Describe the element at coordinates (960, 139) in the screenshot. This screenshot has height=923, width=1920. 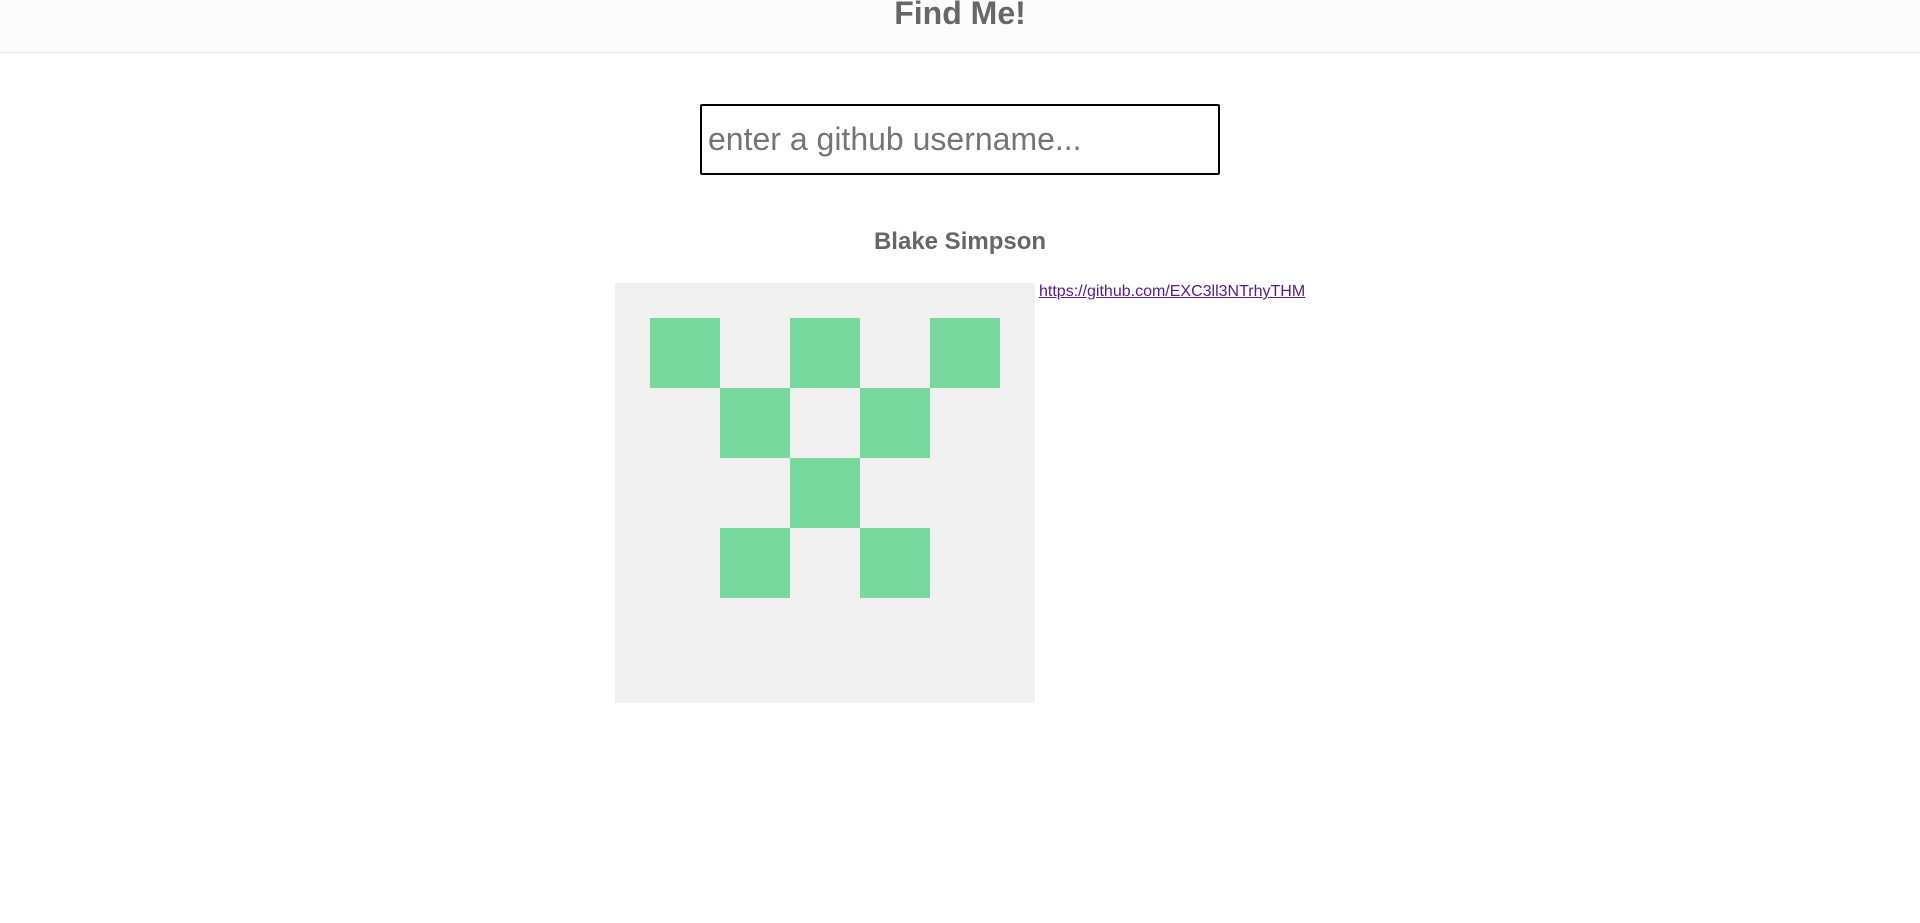
I see `username-search-input` at that location.